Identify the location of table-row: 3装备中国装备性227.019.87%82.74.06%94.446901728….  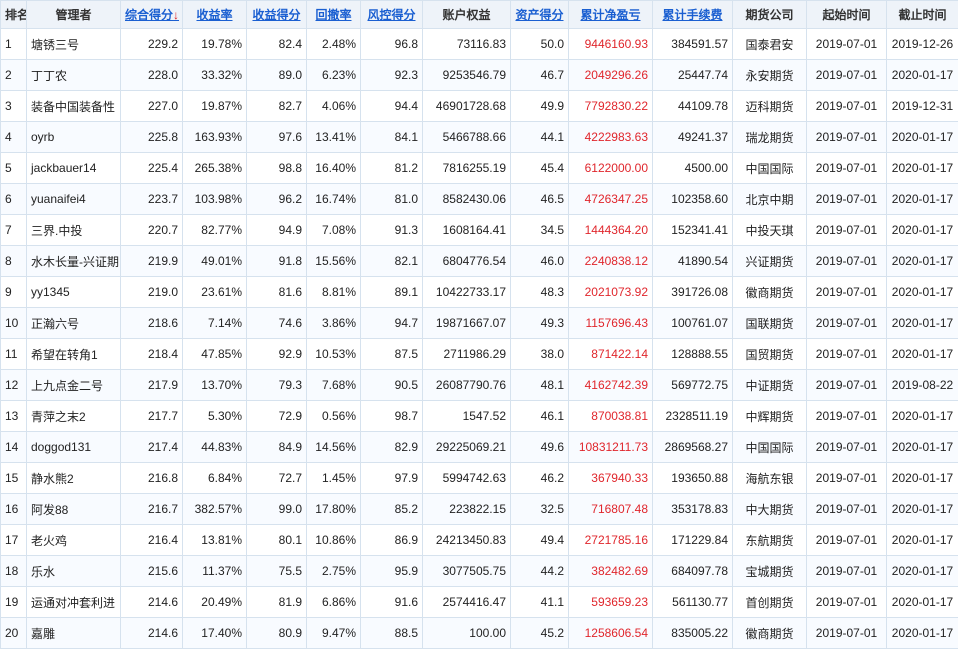
(479, 106).